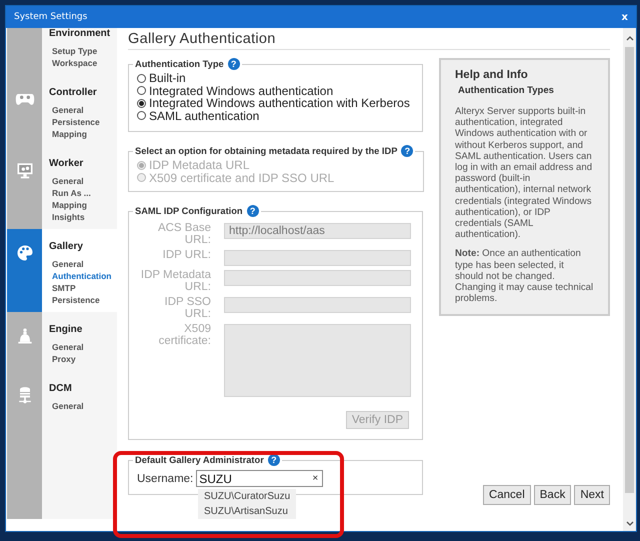 The height and width of the screenshot is (541, 640). What do you see at coordinates (75, 51) in the screenshot?
I see `nav-item: Setup Type` at bounding box center [75, 51].